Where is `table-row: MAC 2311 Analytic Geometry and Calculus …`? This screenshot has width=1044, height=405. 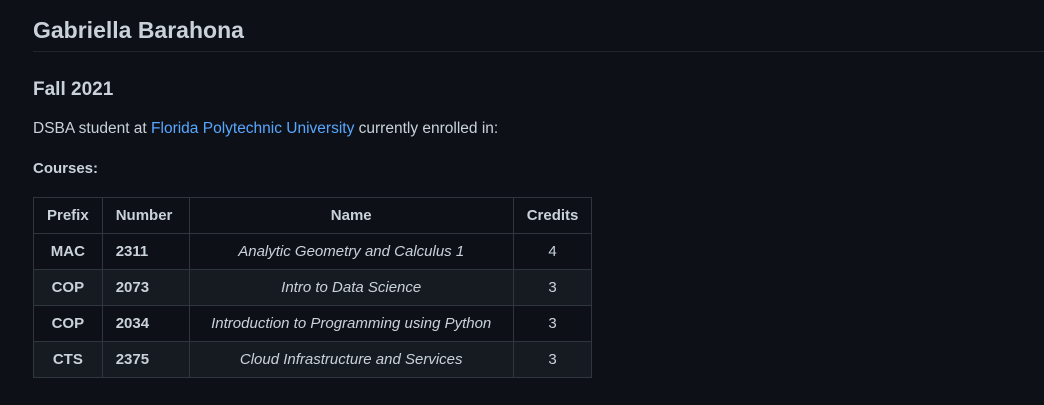 table-row: MAC 2311 Analytic Geometry and Calculus … is located at coordinates (313, 251).